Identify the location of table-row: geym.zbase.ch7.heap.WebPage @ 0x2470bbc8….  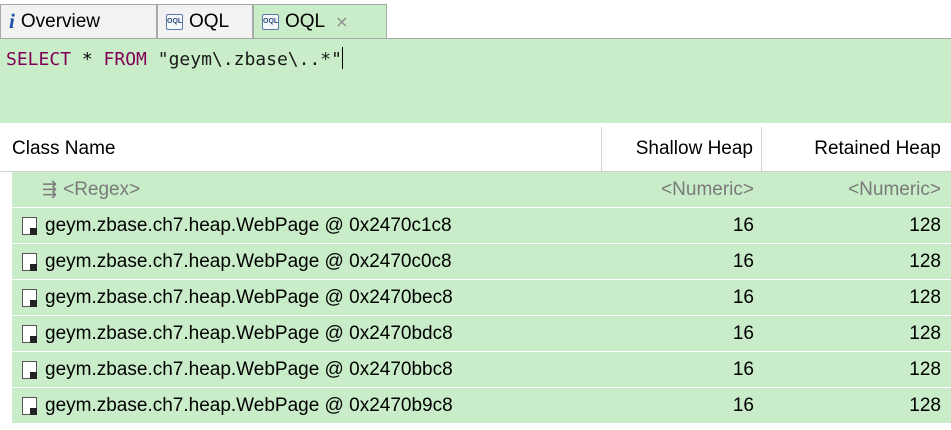
(481, 370).